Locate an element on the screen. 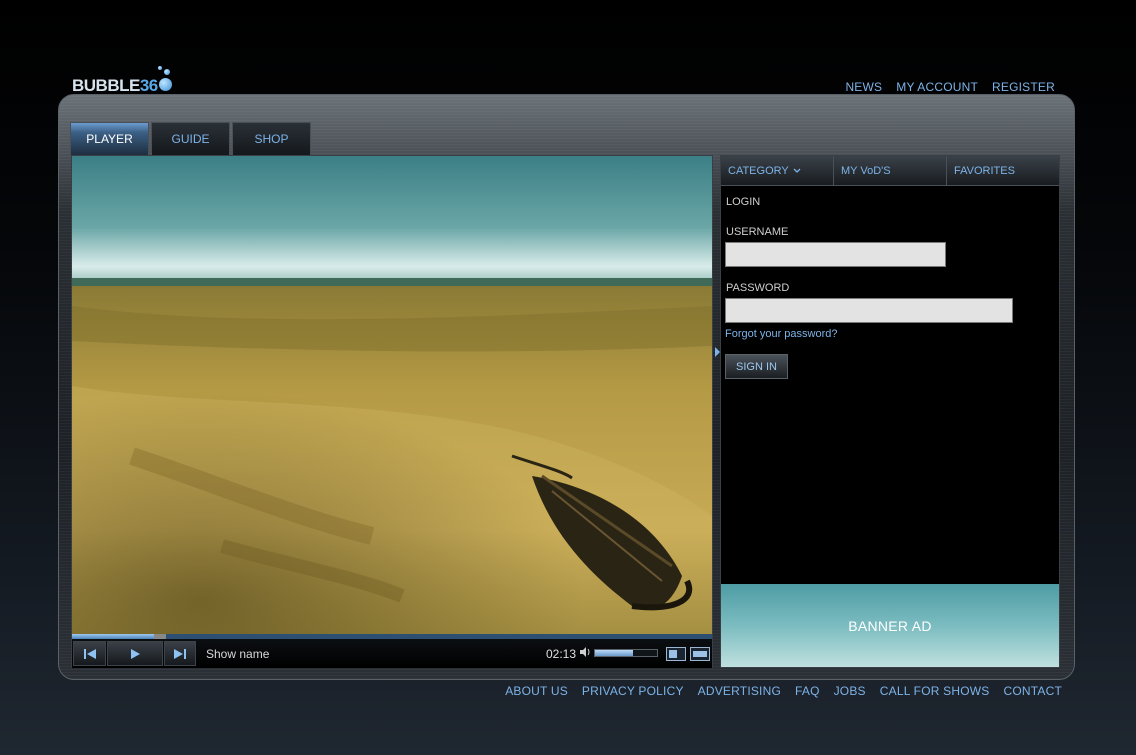  play-button is located at coordinates (135, 653).